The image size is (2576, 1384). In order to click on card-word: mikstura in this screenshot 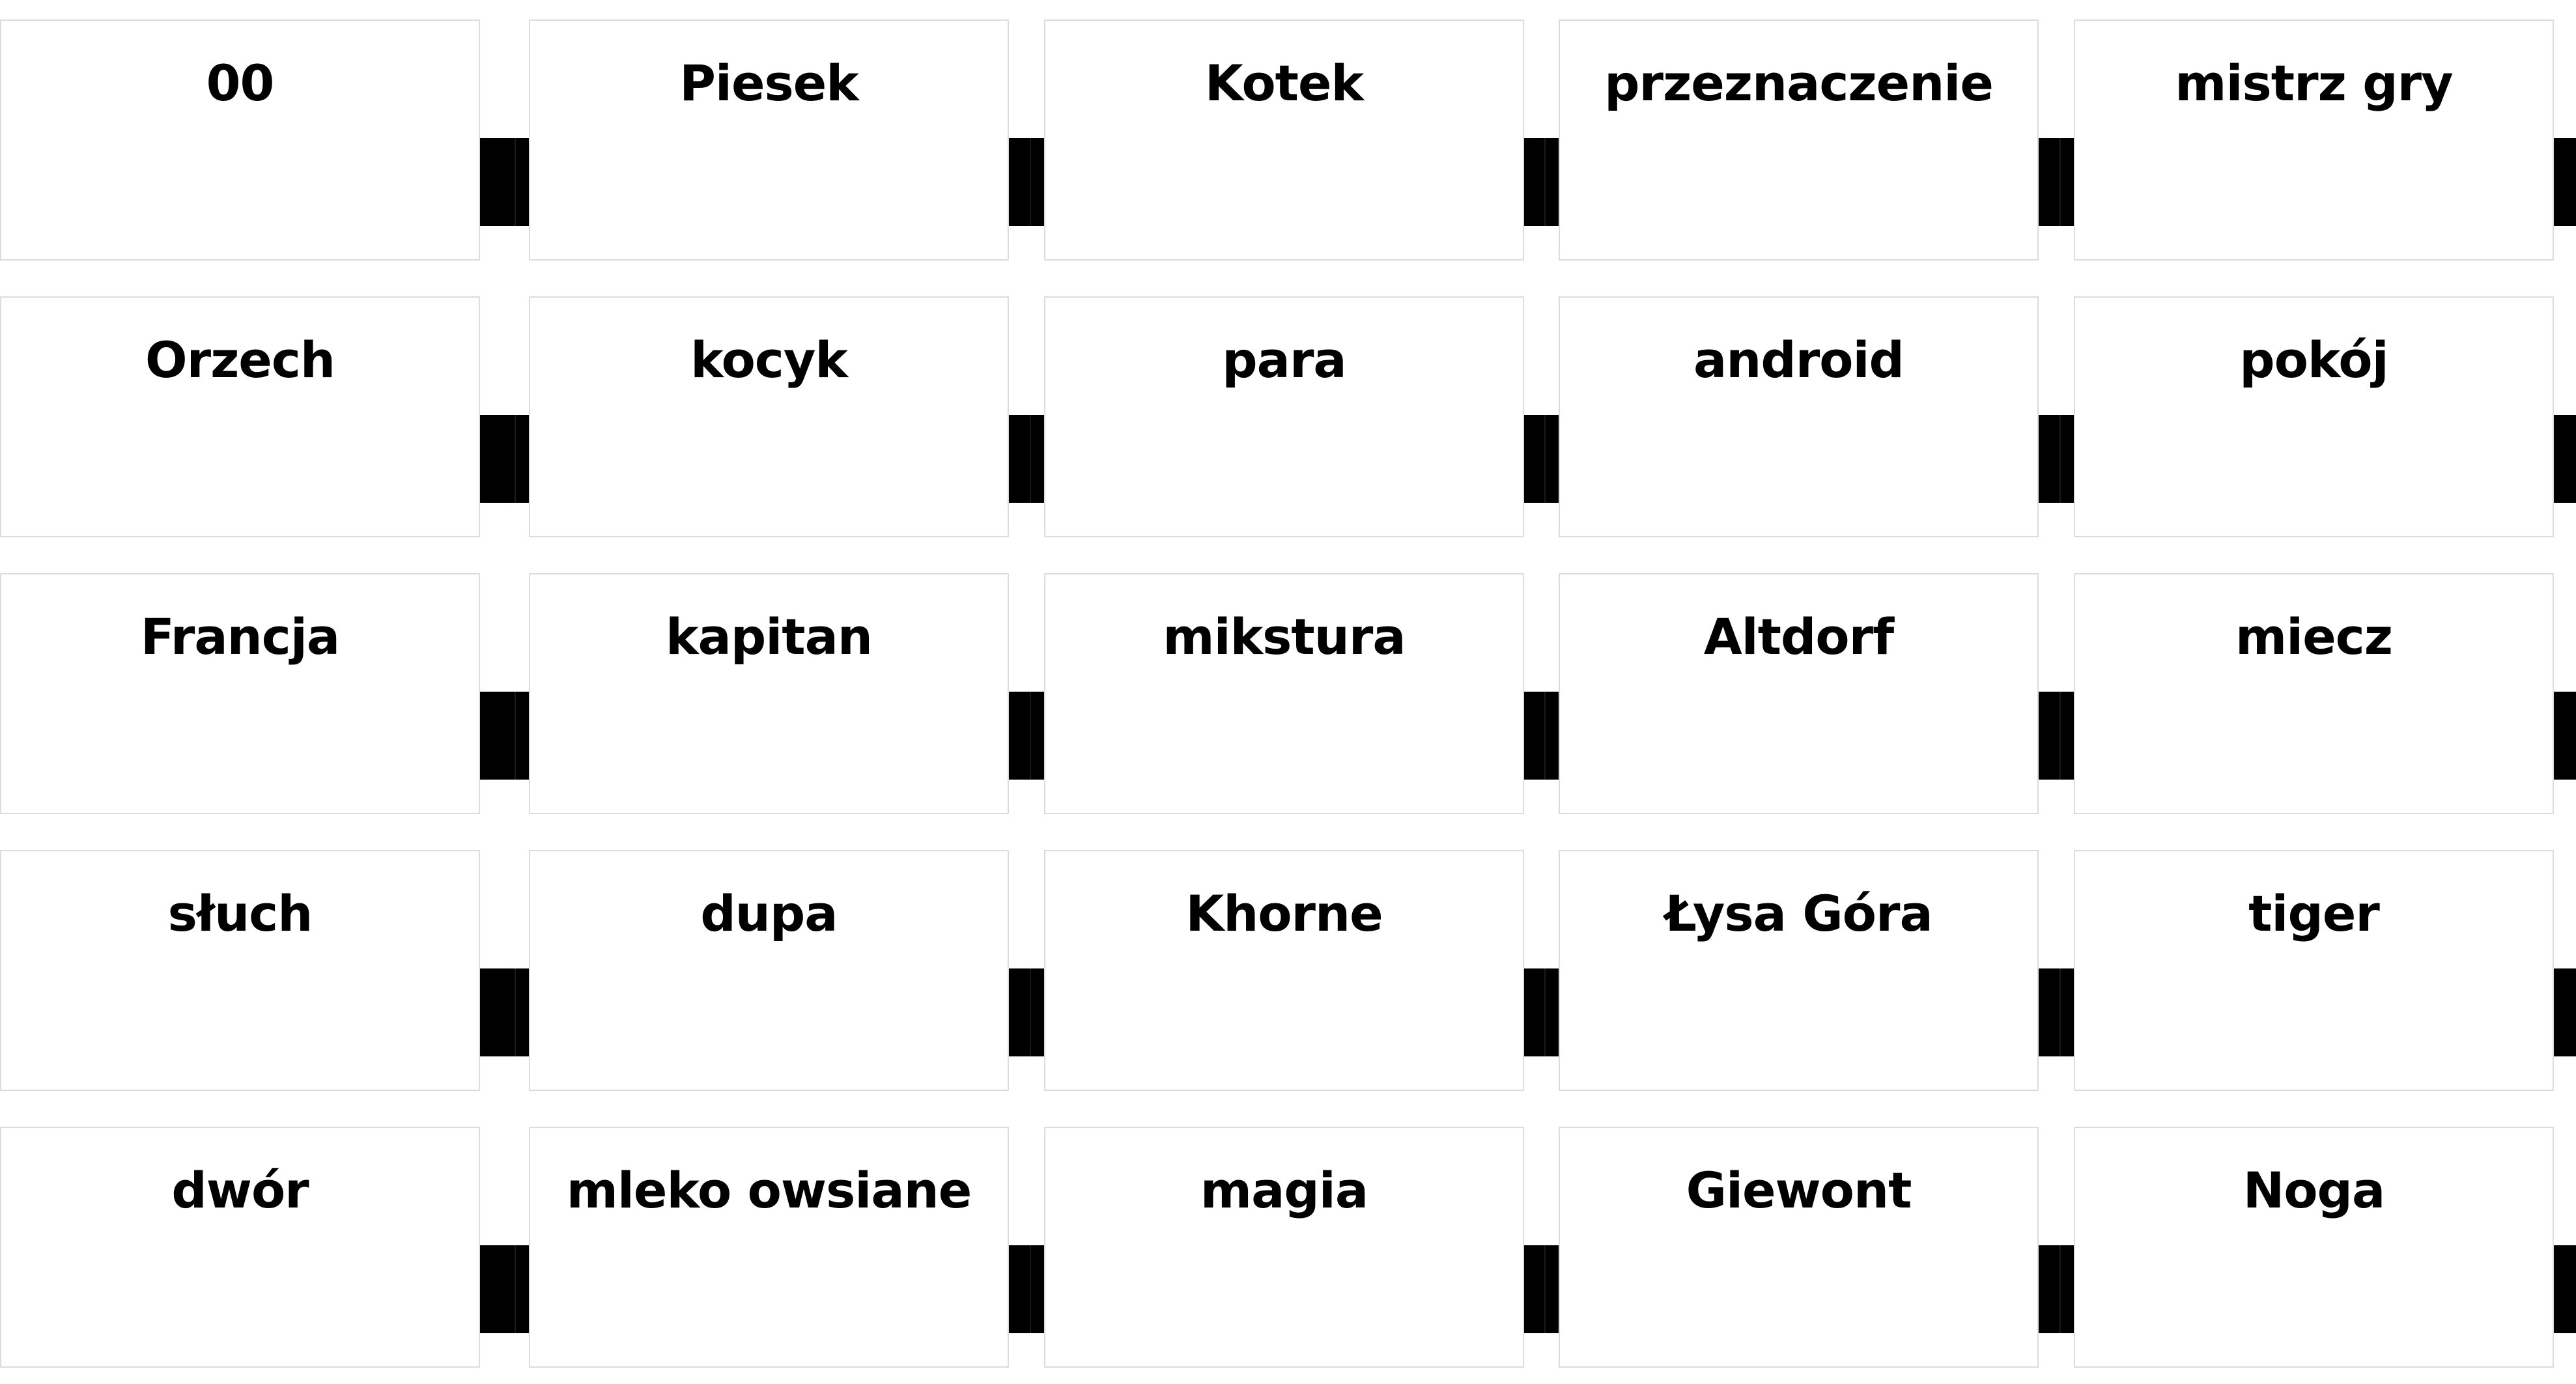, I will do `click(1284, 637)`.